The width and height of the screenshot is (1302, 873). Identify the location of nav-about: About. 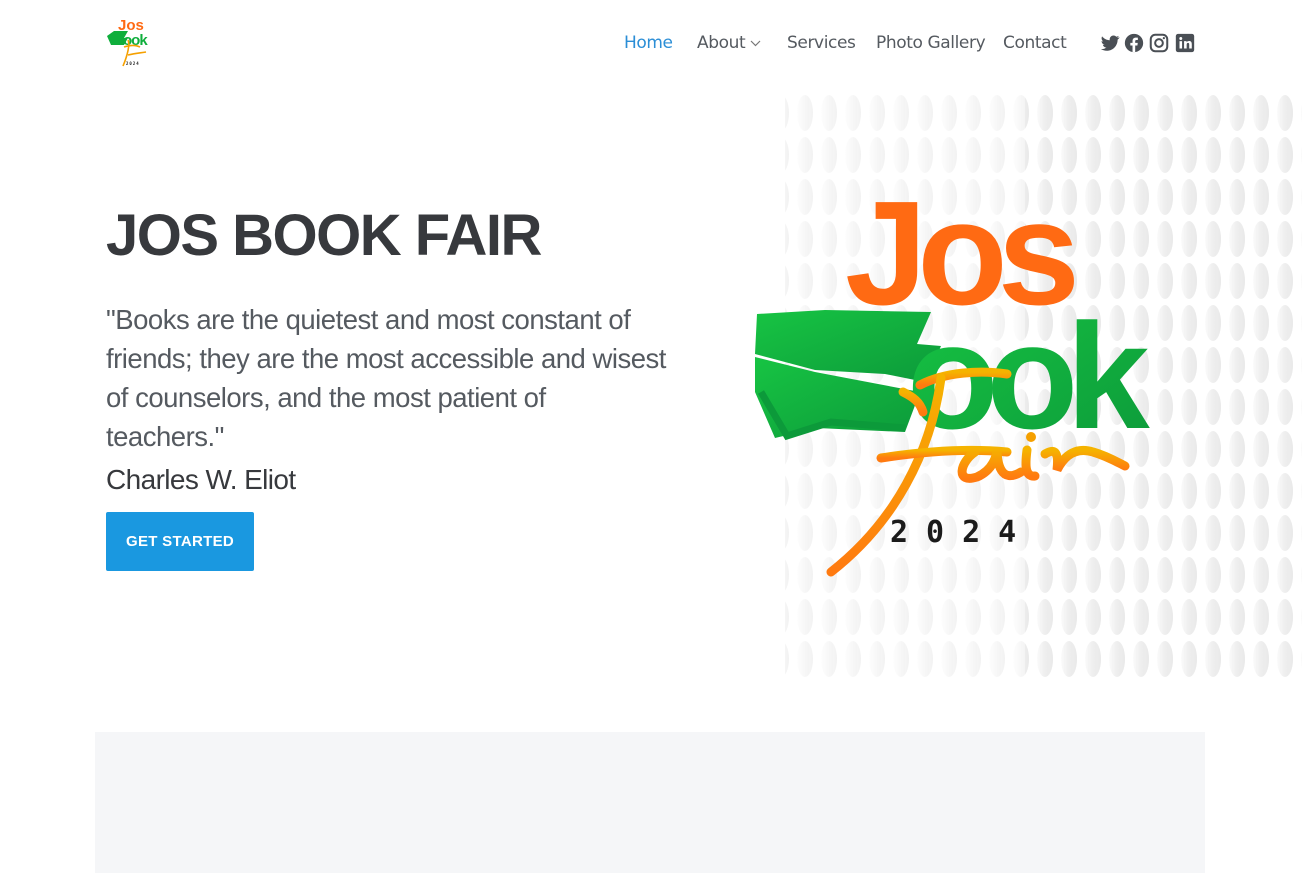
(729, 43).